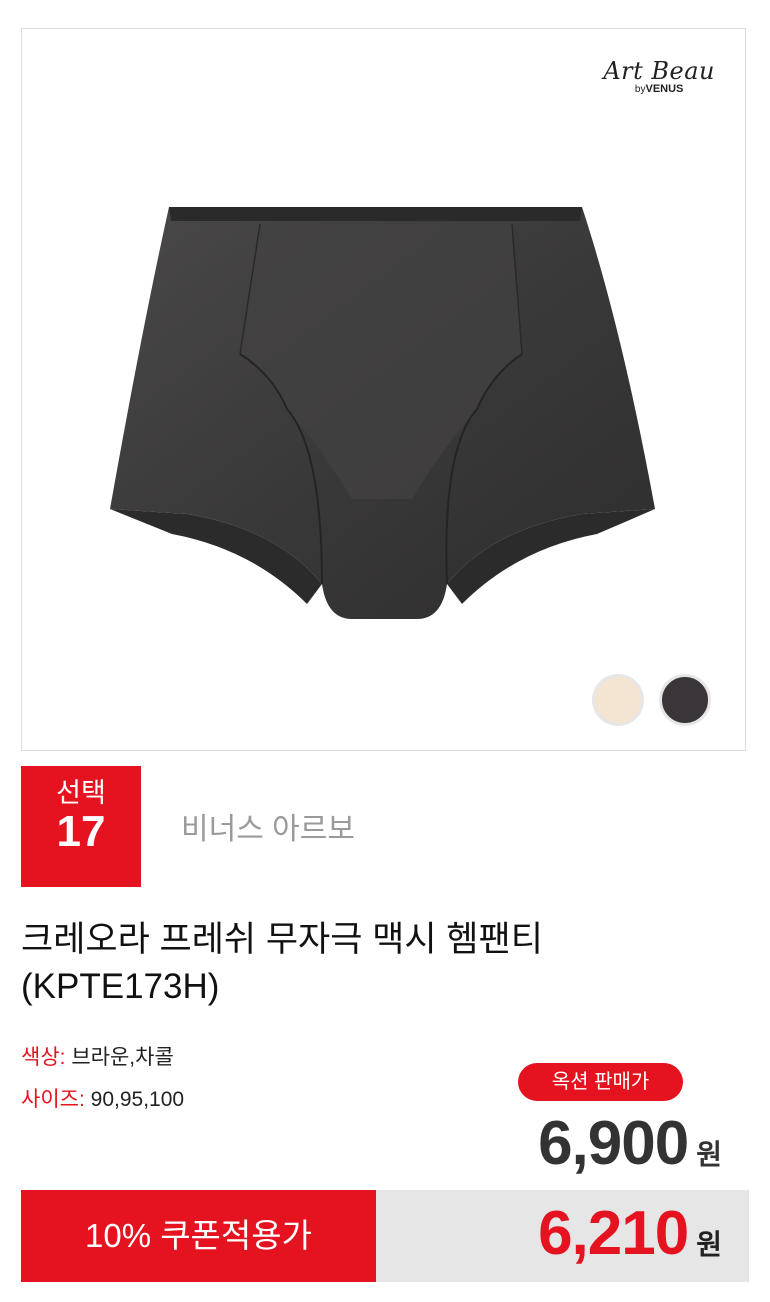 This screenshot has height=1302, width=770. I want to click on select-badge: 선택 17, so click(81, 826).